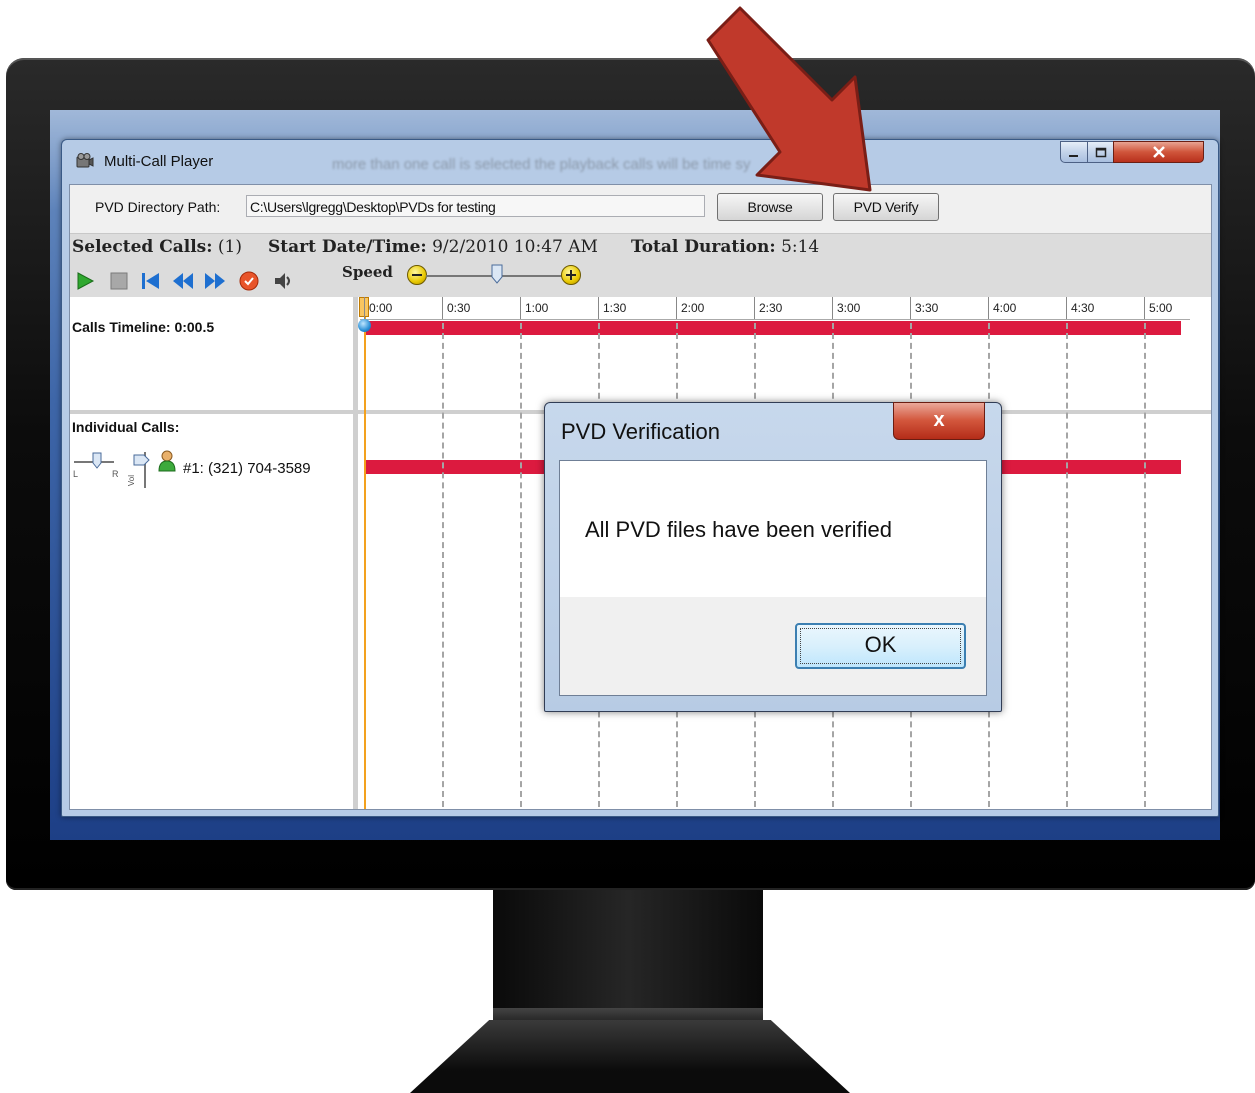 This screenshot has height=1093, width=1255. I want to click on ruler-tick-label: 0:00, so click(381, 308).